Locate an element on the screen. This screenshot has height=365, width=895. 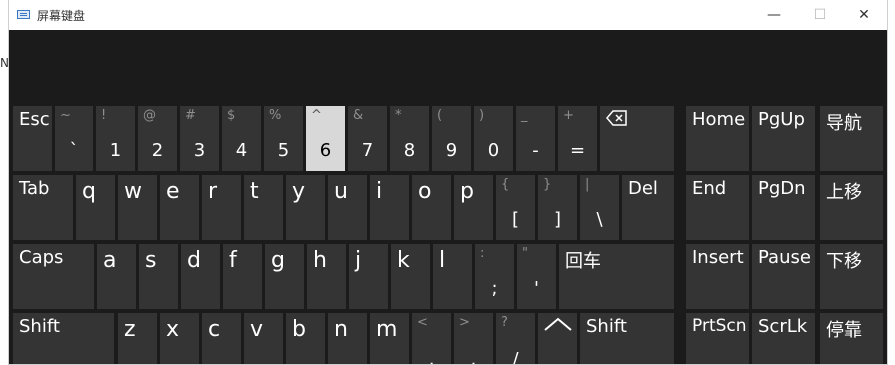
key-k: k is located at coordinates (410, 276).